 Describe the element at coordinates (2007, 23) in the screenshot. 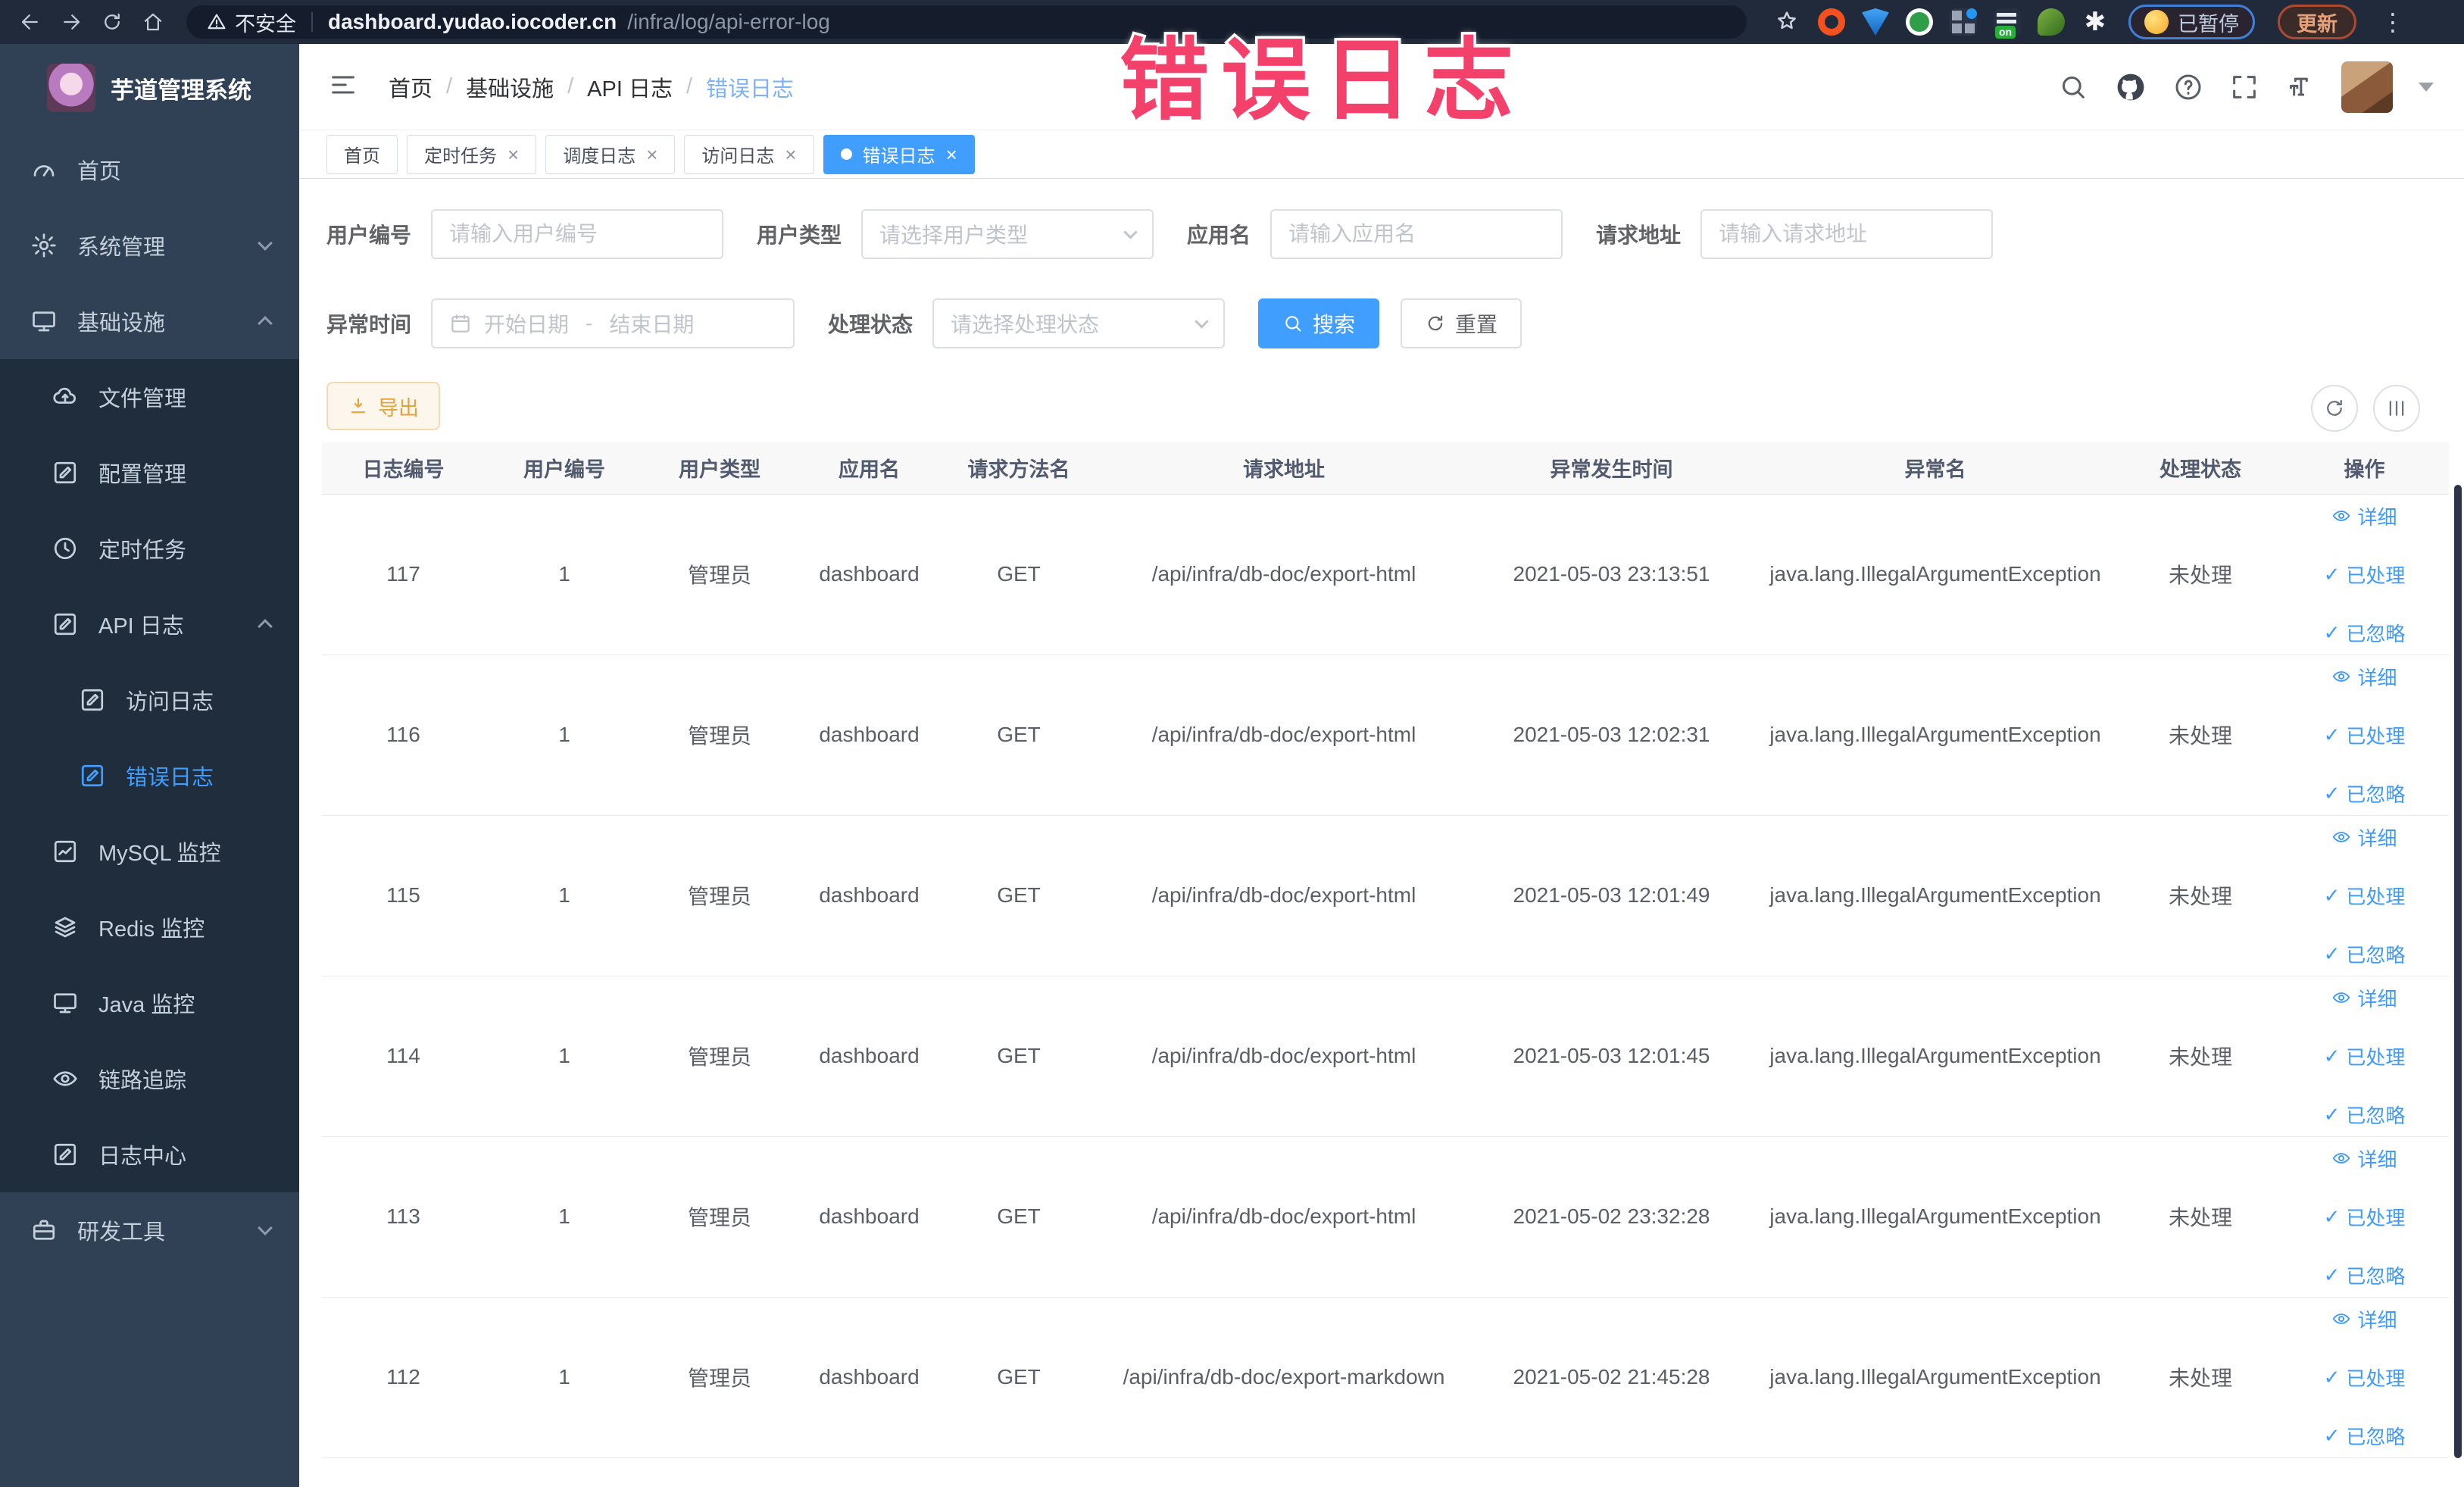

I see `extension-toggle-icon: on` at that location.